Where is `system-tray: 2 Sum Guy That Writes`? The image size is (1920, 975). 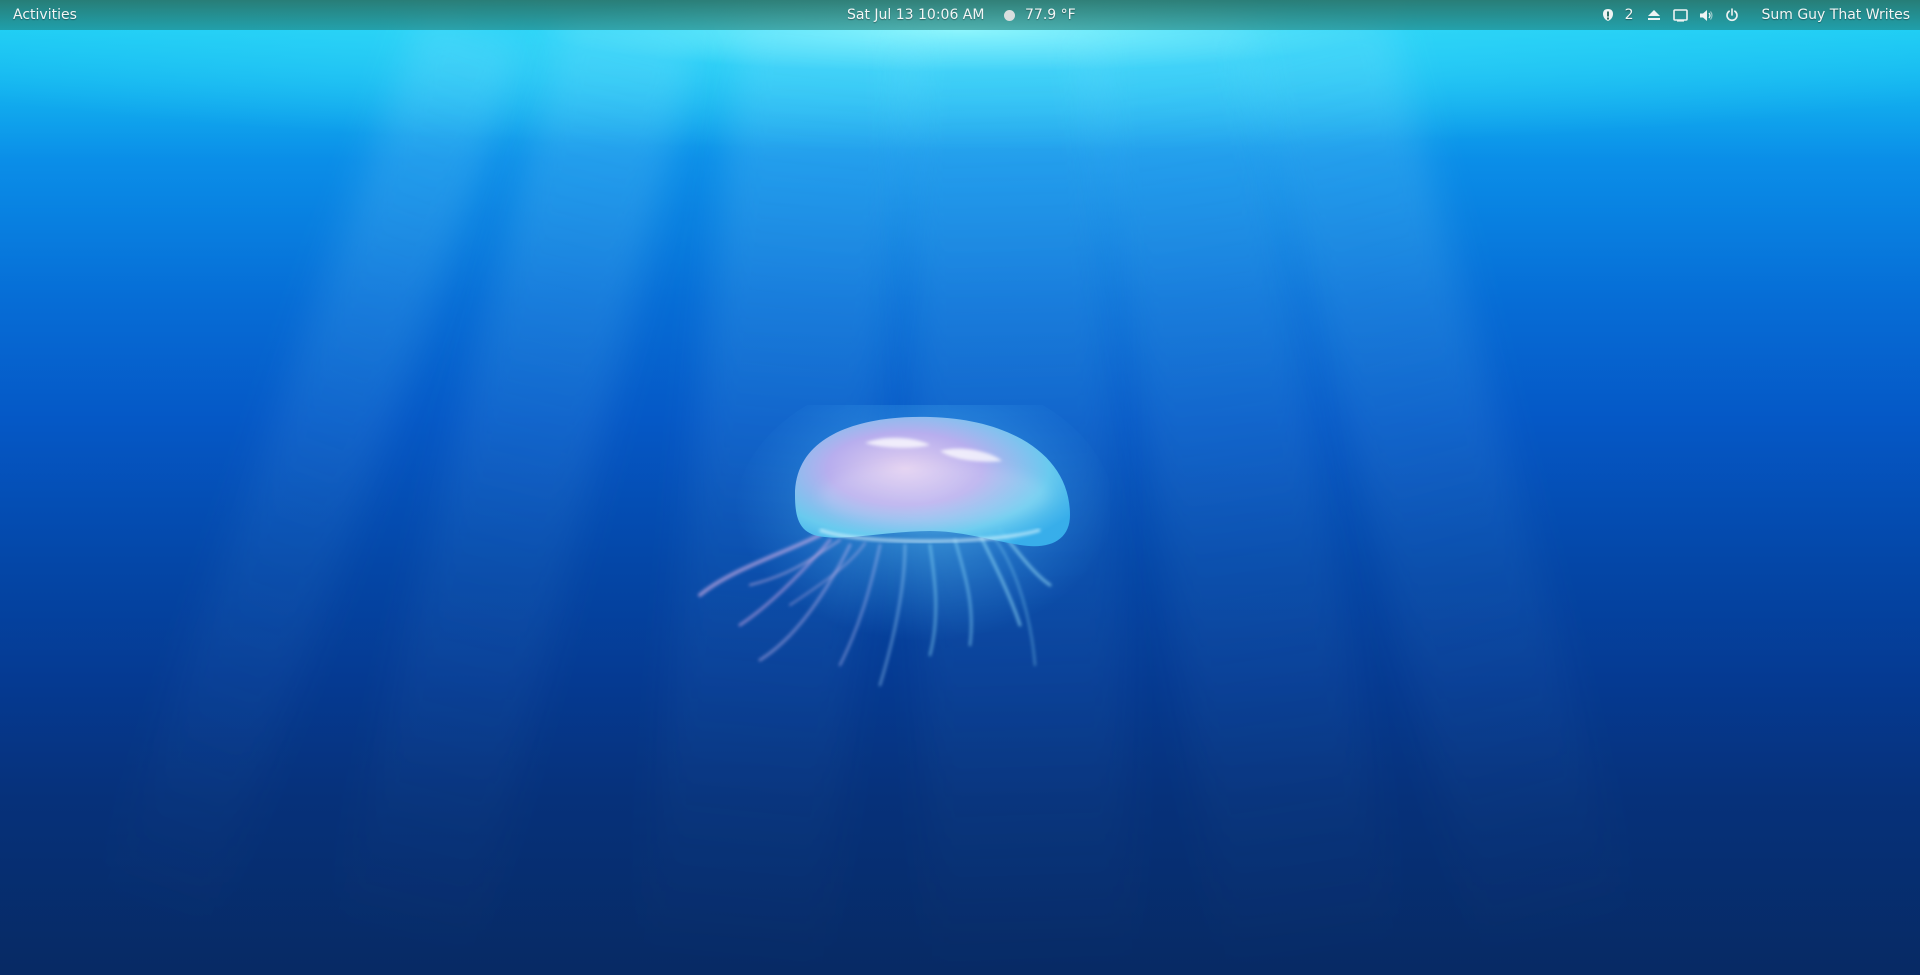 system-tray: 2 Sum Guy That Writes is located at coordinates (1758, 15).